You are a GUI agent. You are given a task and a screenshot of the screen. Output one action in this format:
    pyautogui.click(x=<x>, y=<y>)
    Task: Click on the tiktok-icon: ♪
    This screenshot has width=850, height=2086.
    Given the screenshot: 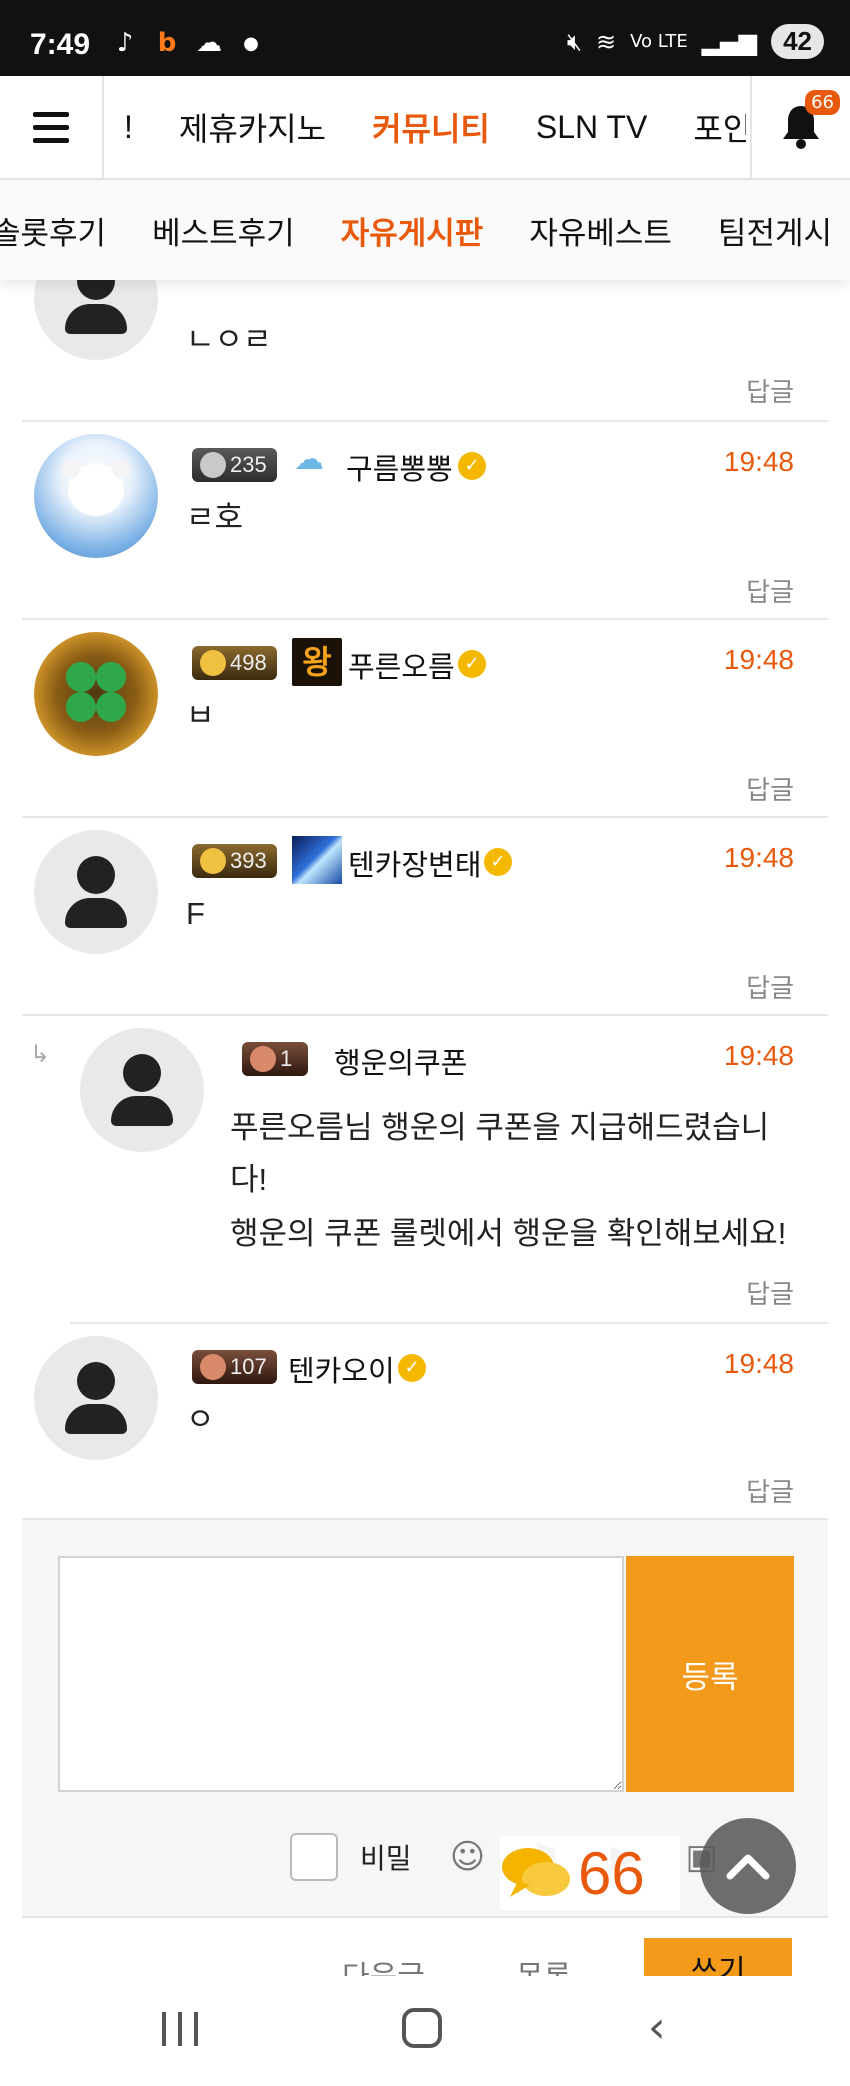 What is the action you would take?
    pyautogui.click(x=125, y=43)
    